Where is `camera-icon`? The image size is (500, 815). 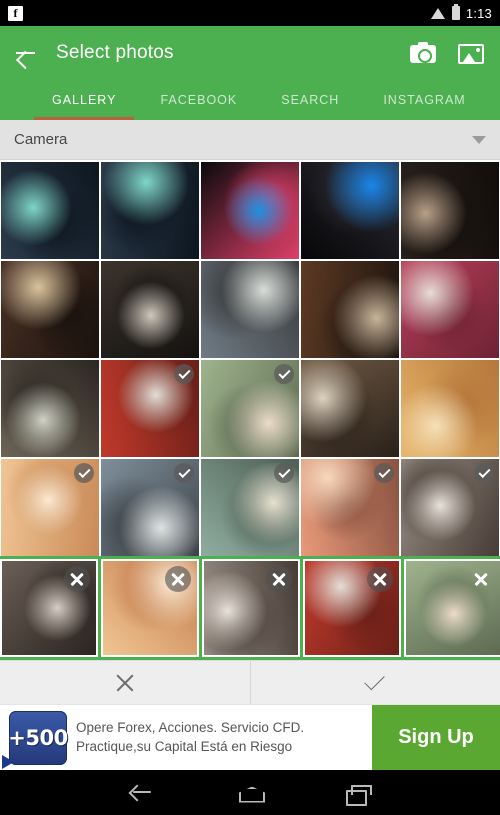
camera-icon is located at coordinates (423, 54).